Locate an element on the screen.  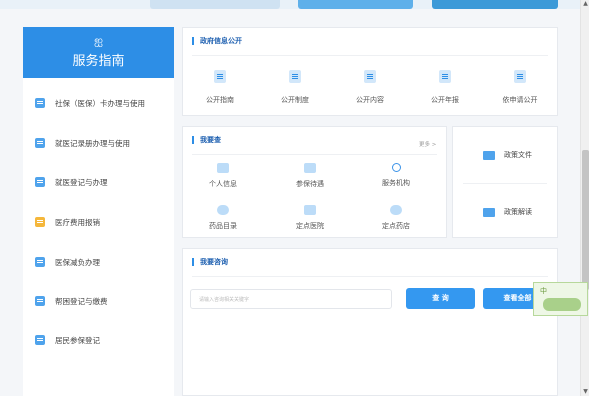
scroll-thumb is located at coordinates (585, 220).